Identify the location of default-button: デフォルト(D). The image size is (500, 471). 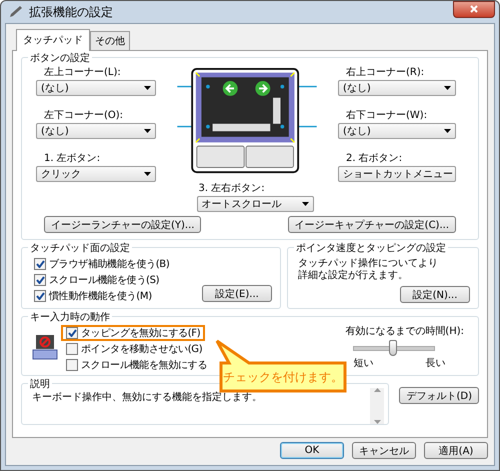
(439, 395).